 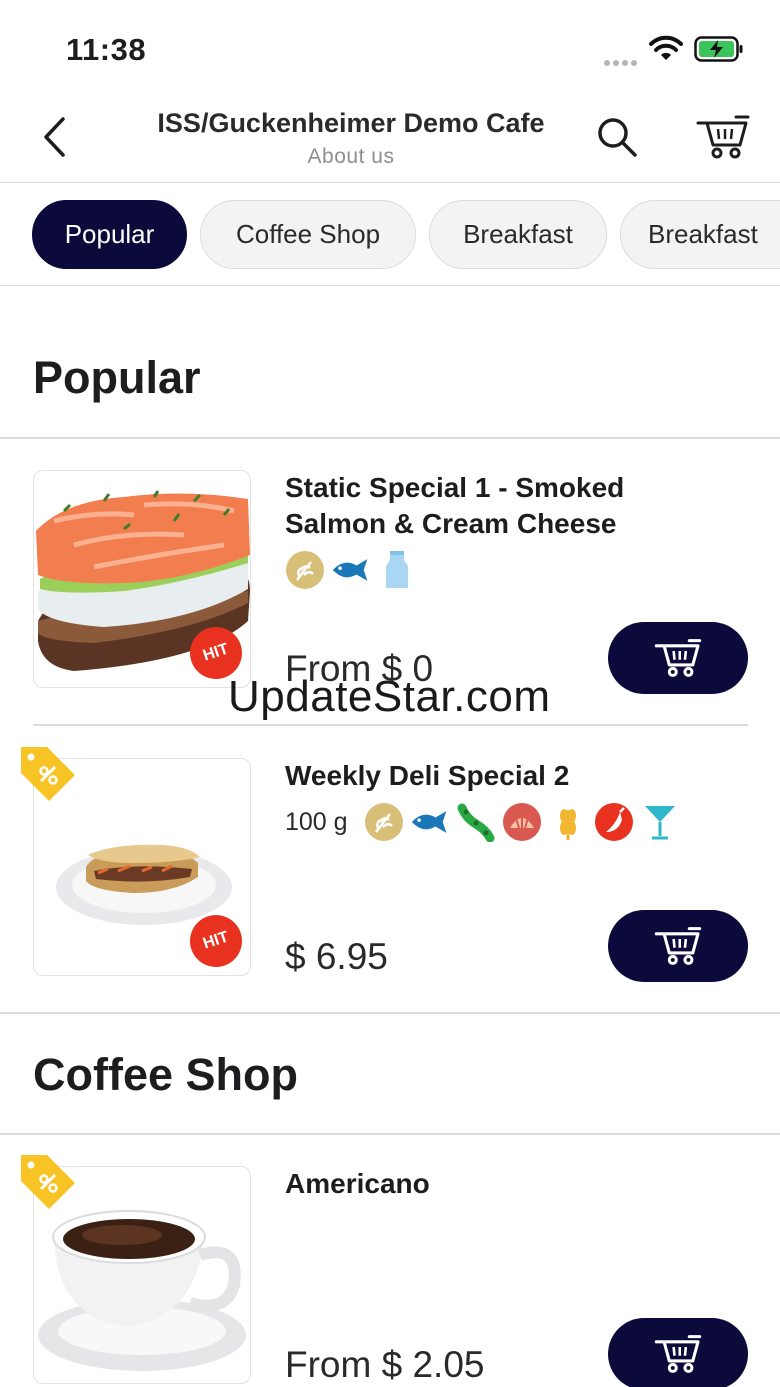 I want to click on product-image-salmon: HIT, so click(x=142, y=579).